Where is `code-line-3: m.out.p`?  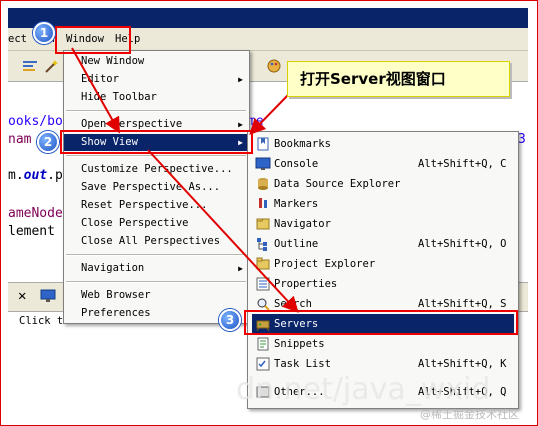 code-line-3: m.out.p is located at coordinates (35, 175).